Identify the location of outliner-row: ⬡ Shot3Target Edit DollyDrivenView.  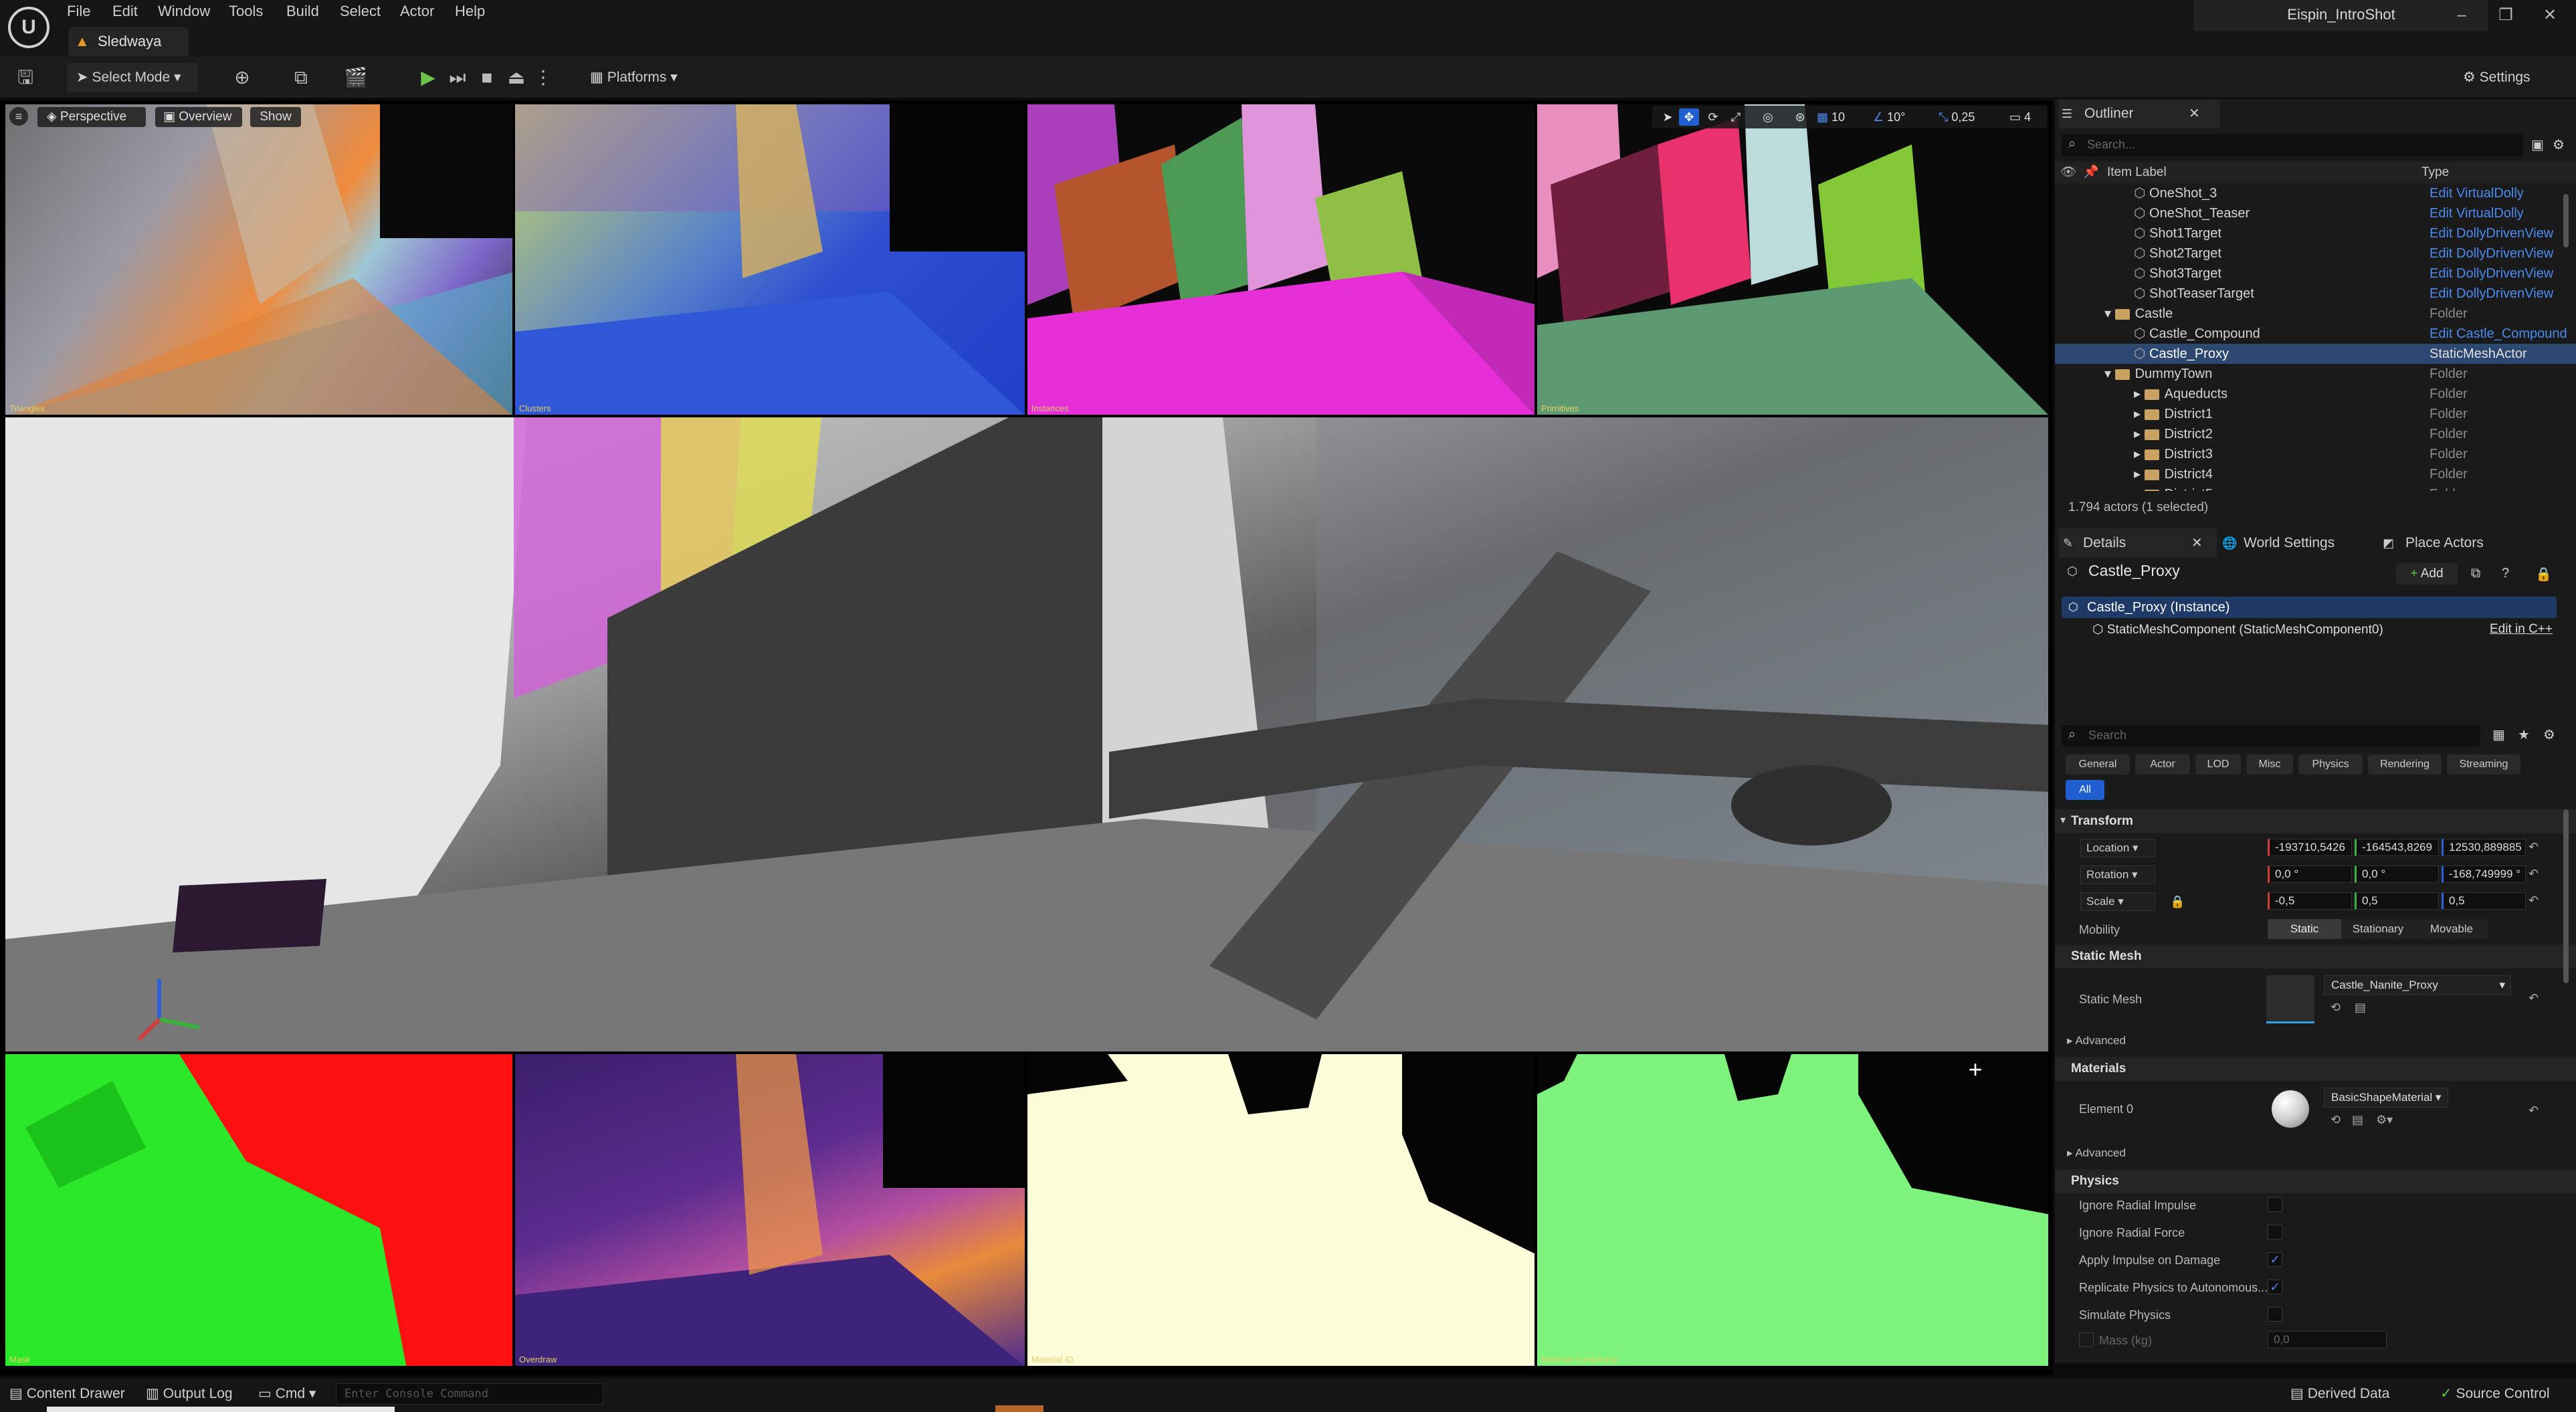
(2315, 274).